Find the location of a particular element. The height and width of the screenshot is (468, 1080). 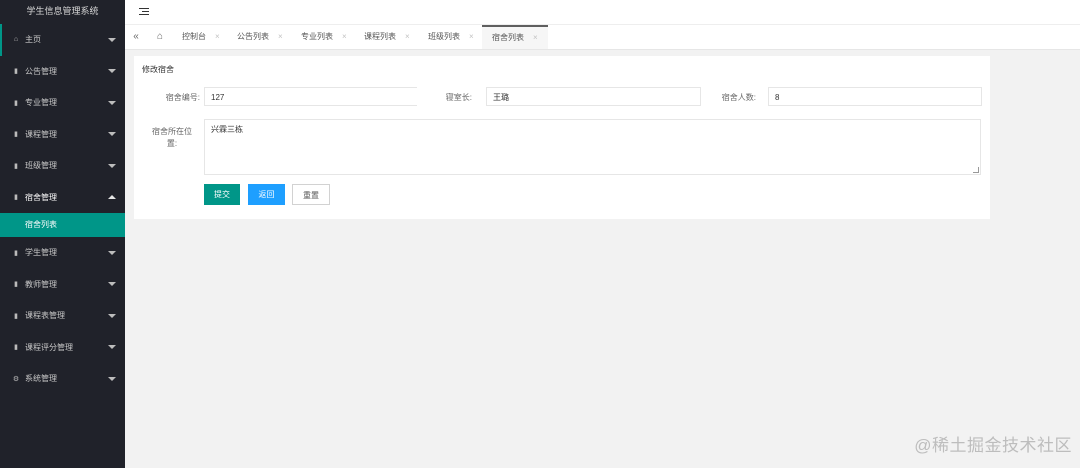

header is located at coordinates (602, 12).